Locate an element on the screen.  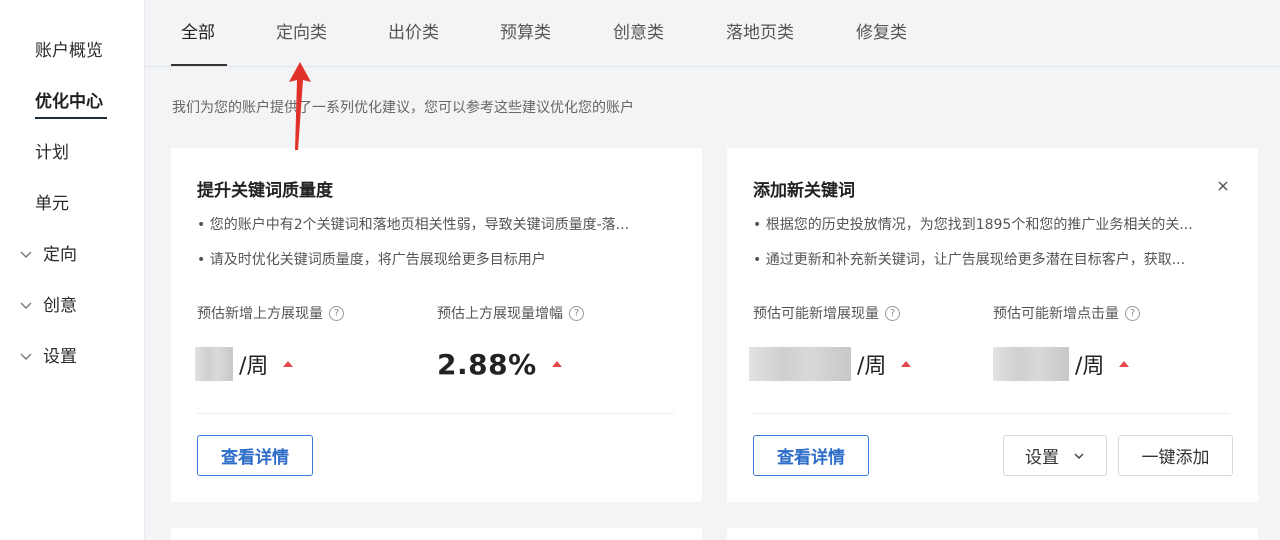
sidebar-item-unit: 单元 is located at coordinates (72, 204).